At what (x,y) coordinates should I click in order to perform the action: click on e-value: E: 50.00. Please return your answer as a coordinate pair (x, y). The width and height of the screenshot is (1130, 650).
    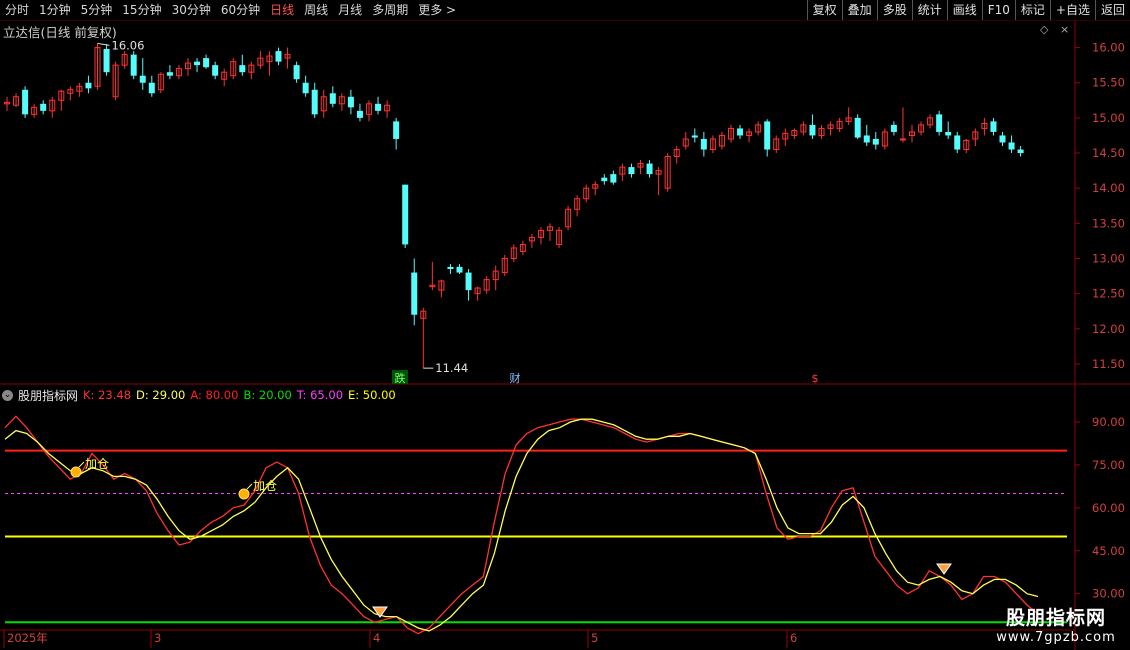
    Looking at the image, I should click on (372, 395).